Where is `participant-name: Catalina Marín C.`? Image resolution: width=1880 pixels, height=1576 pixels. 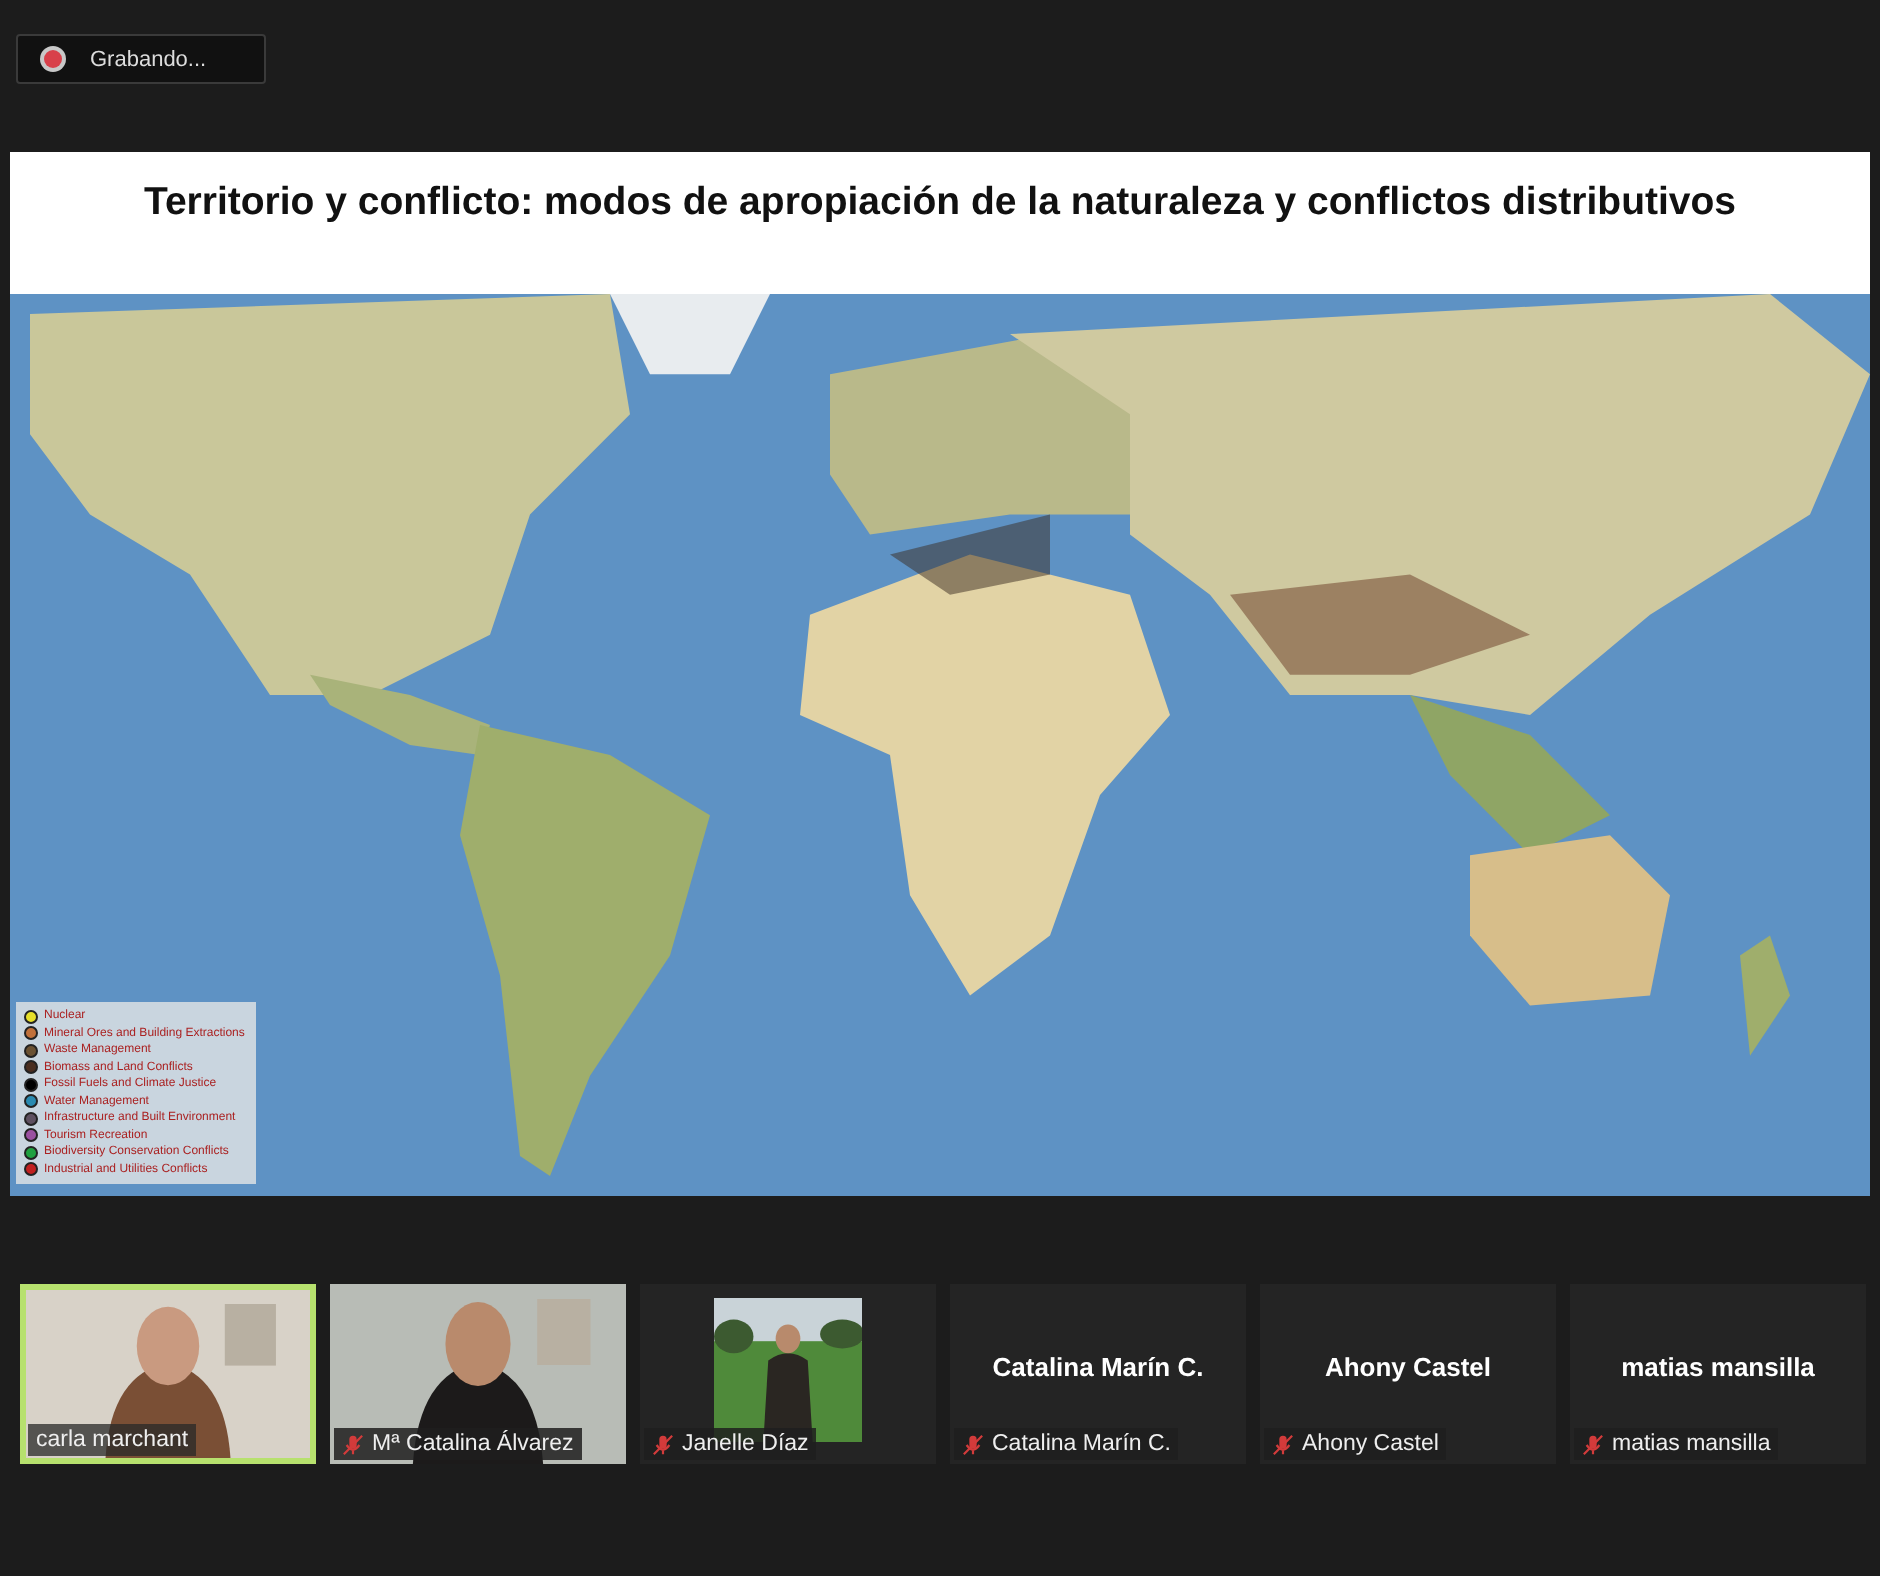 participant-name: Catalina Marín C. is located at coordinates (1098, 1366).